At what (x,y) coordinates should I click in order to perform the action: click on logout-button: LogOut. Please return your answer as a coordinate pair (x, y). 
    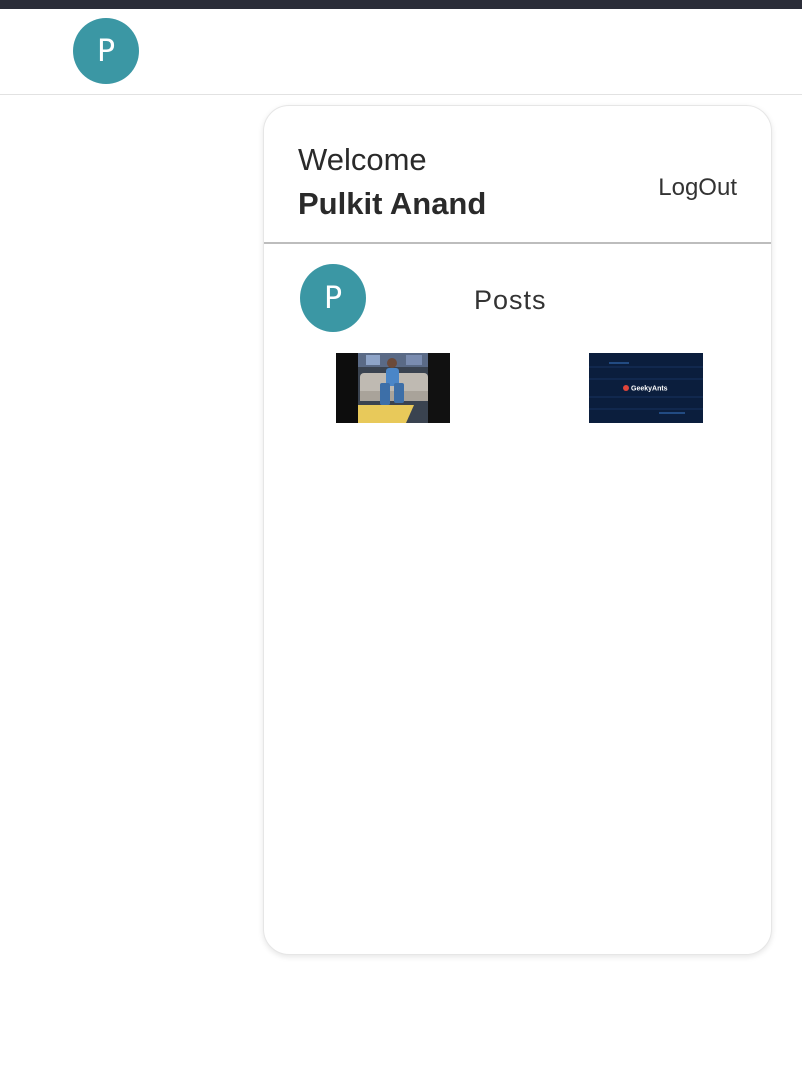
    Looking at the image, I should click on (697, 188).